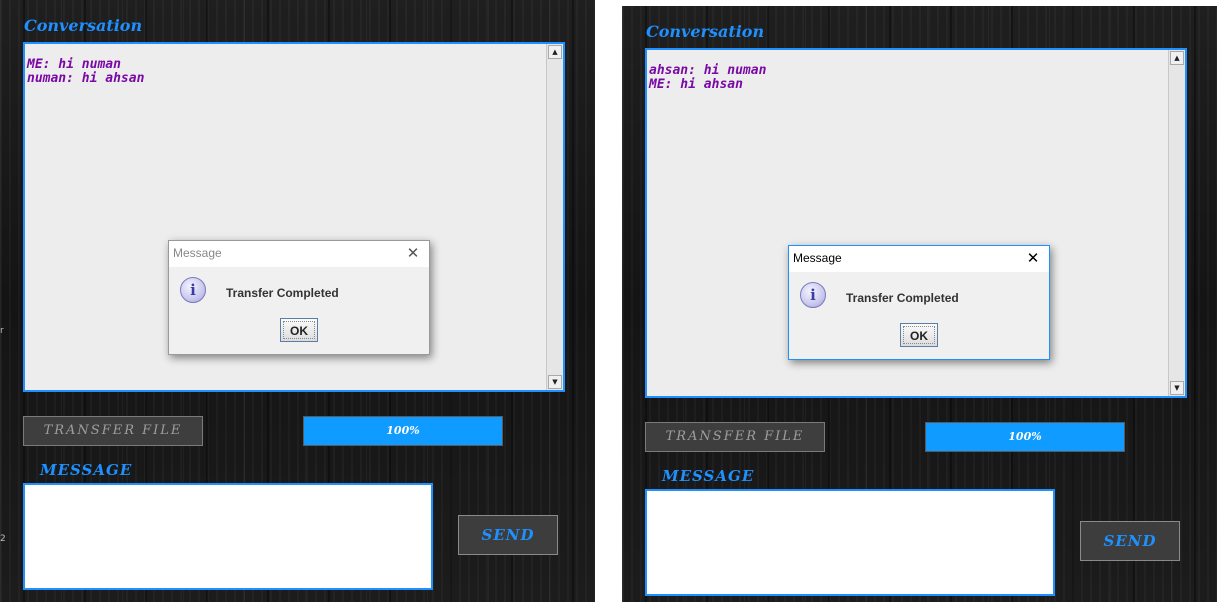  What do you see at coordinates (708, 77) in the screenshot?
I see `conversation-log: ahsan: hi numan ME: hi ahsan` at bounding box center [708, 77].